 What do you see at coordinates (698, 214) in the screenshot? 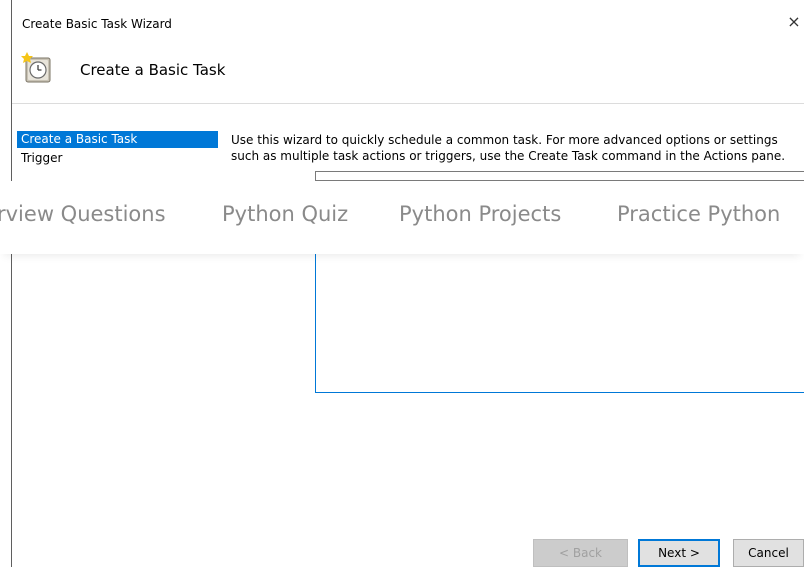
I see `overlay-link-practice-python: Practice Python` at bounding box center [698, 214].